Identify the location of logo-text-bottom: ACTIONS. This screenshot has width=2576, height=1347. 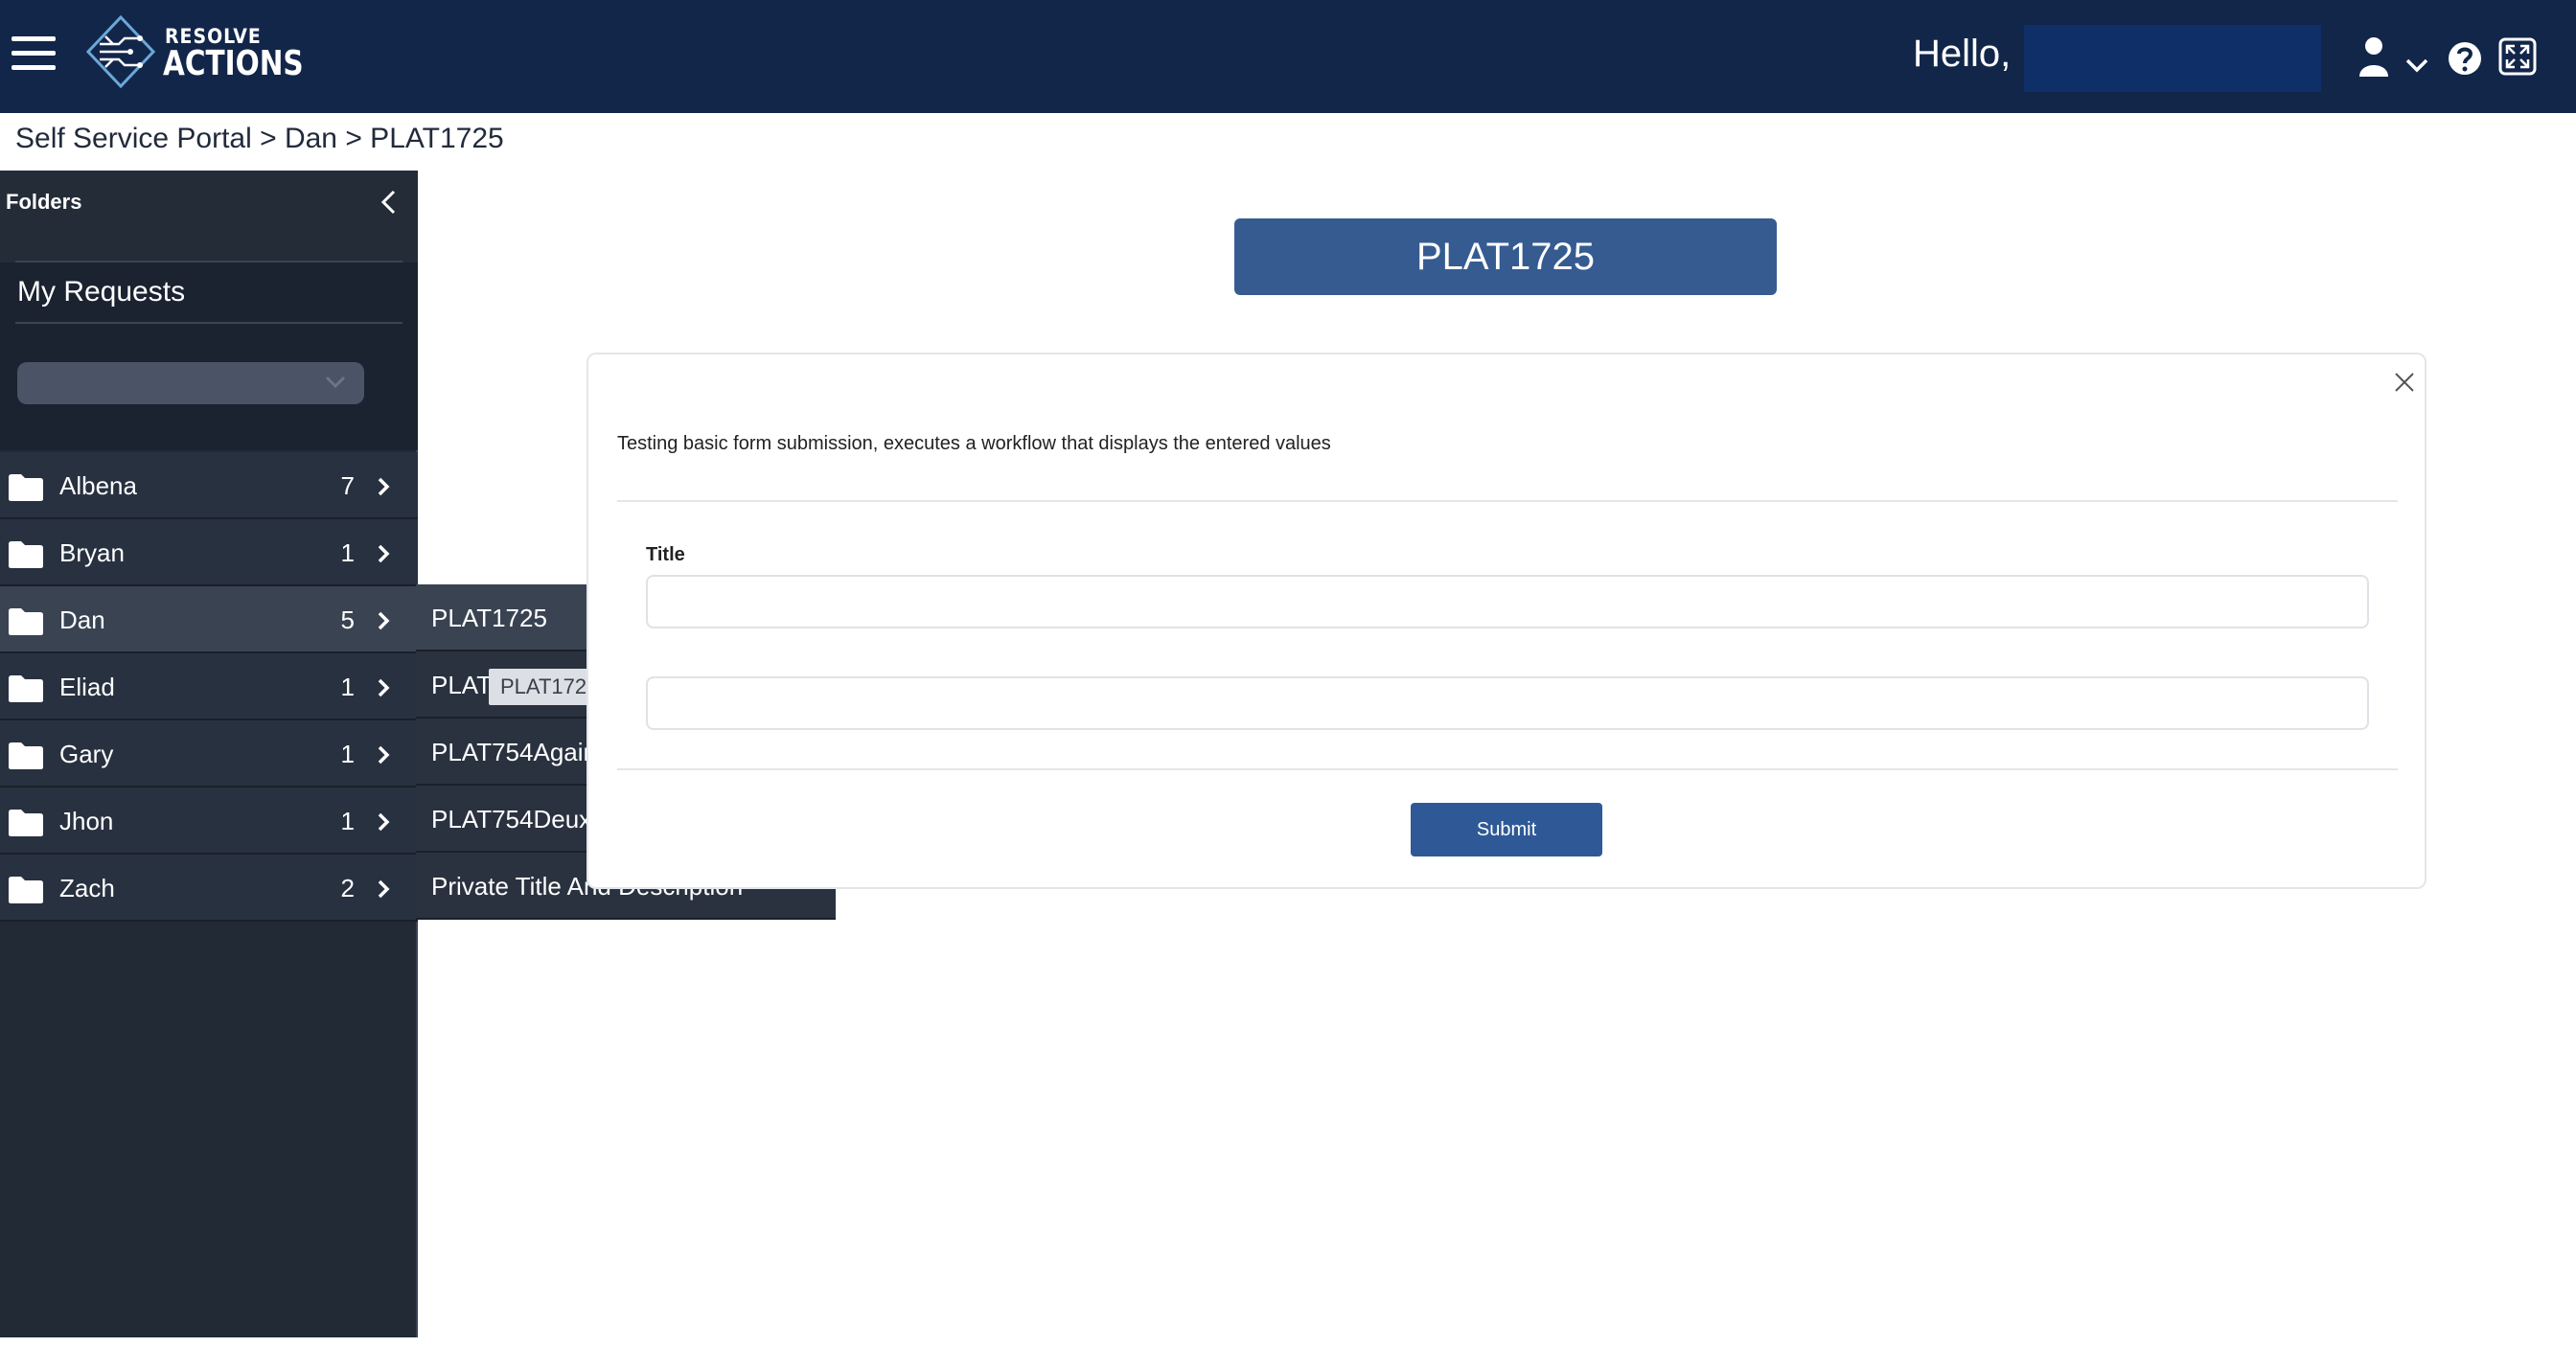
(233, 63).